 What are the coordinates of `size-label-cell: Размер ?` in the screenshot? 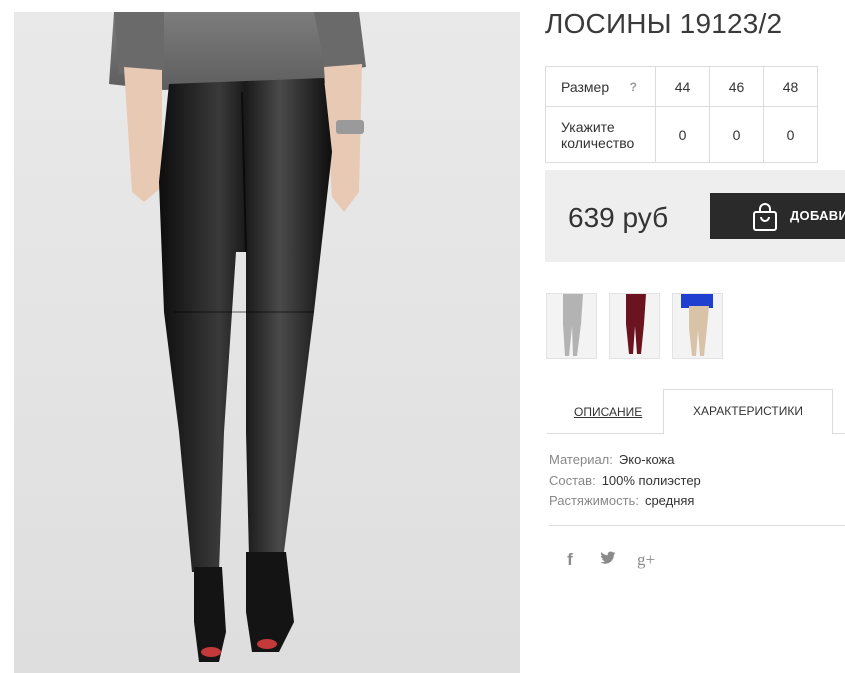 It's located at (600, 86).